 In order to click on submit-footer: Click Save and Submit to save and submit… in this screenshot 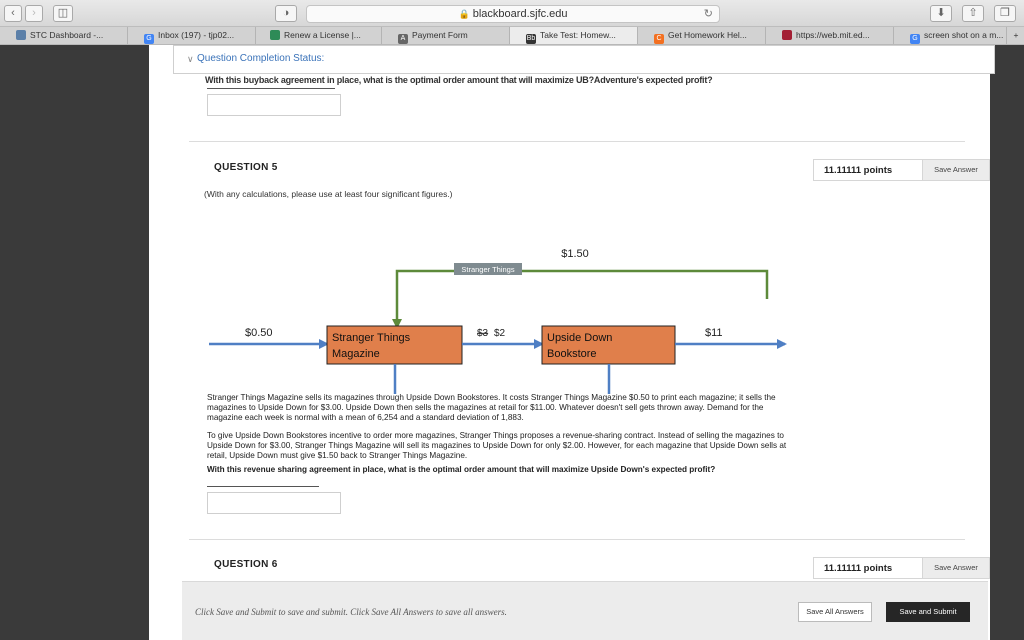, I will do `click(585, 610)`.